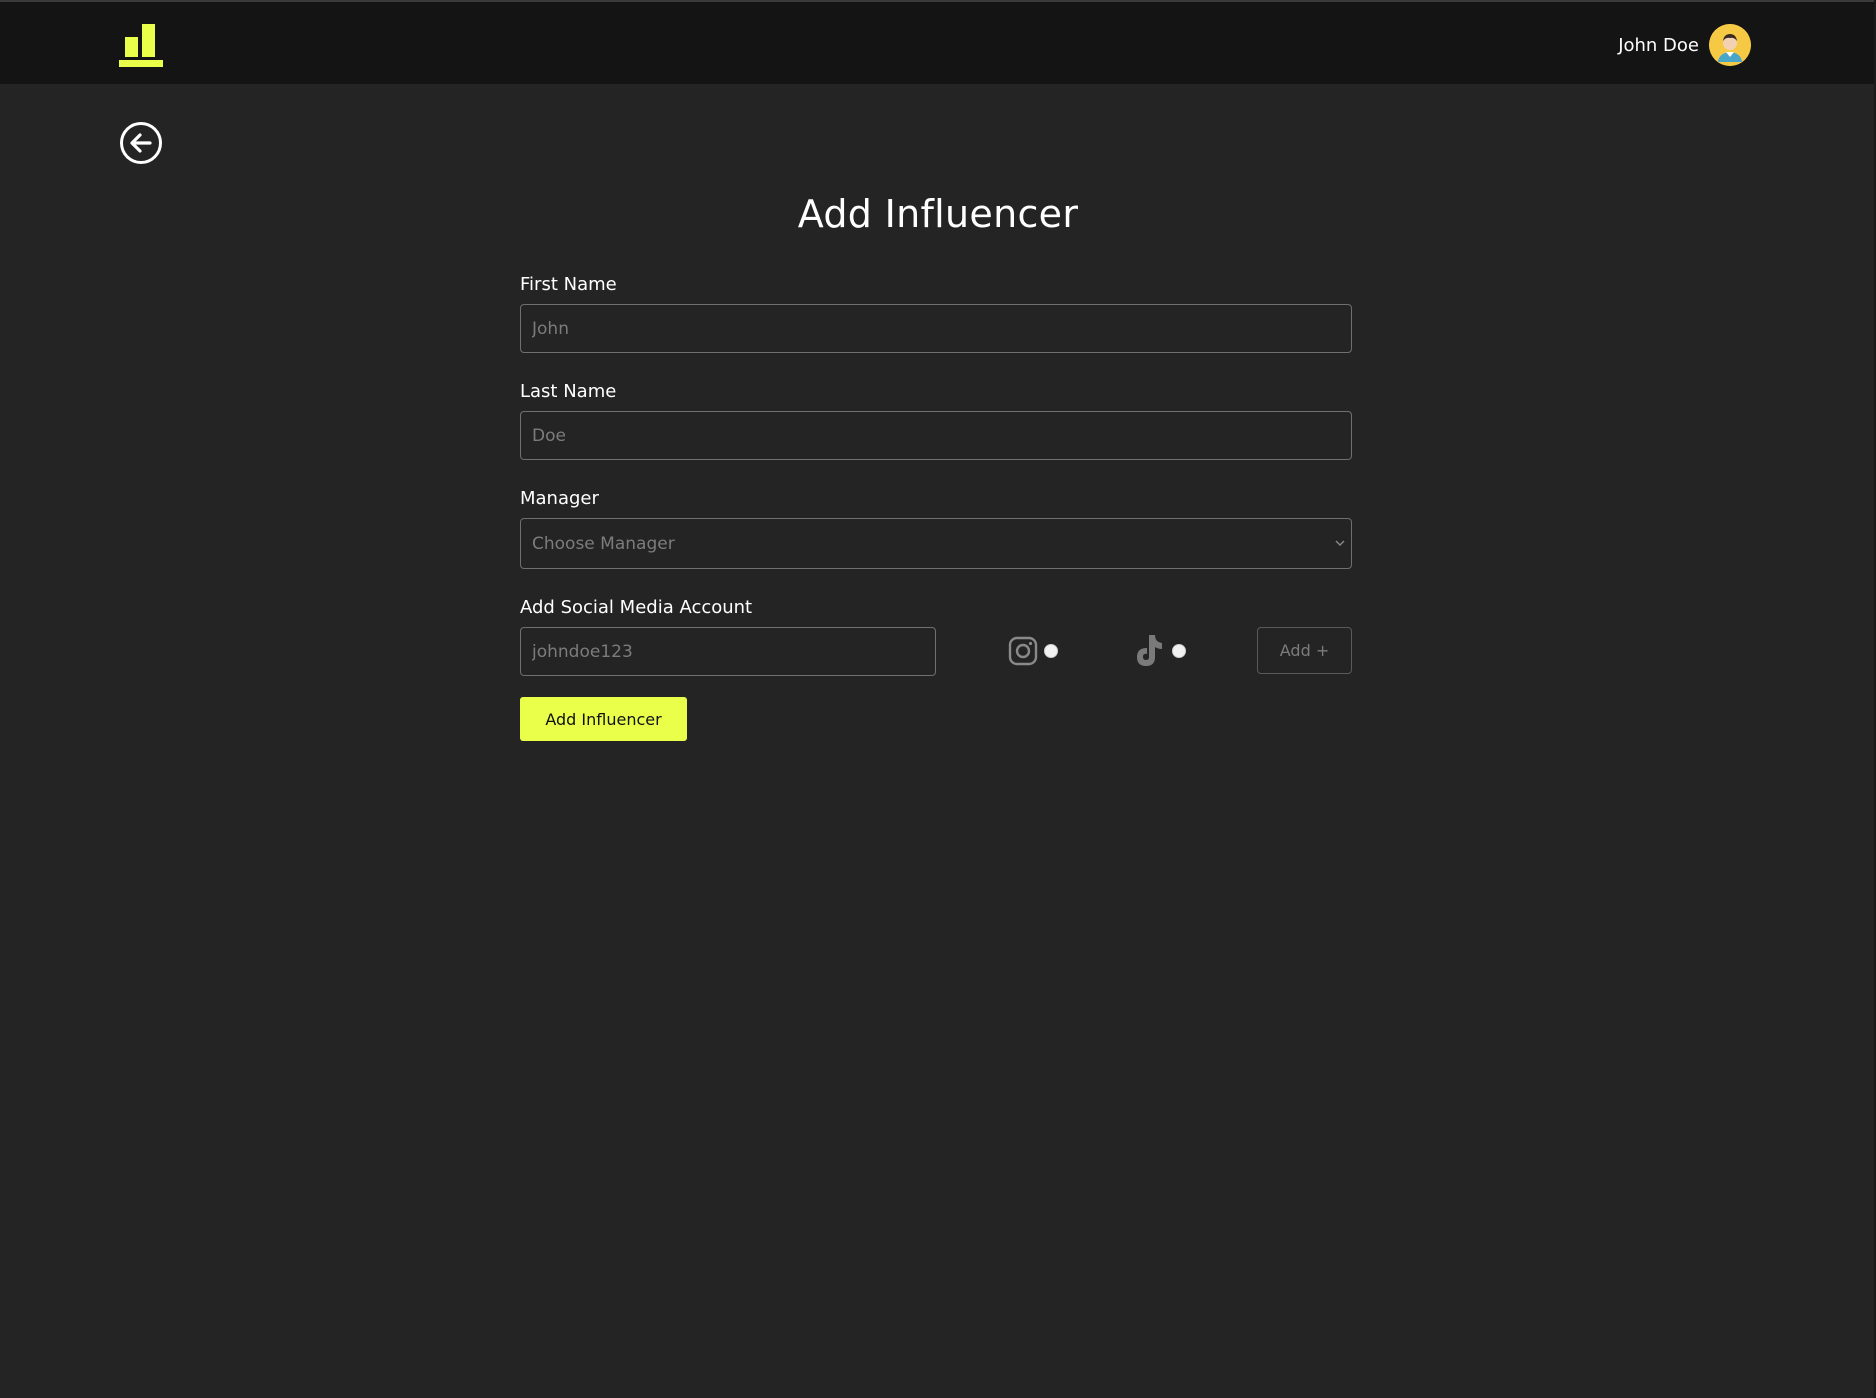  Describe the element at coordinates (1023, 651) in the screenshot. I see `instagram-icon` at that location.